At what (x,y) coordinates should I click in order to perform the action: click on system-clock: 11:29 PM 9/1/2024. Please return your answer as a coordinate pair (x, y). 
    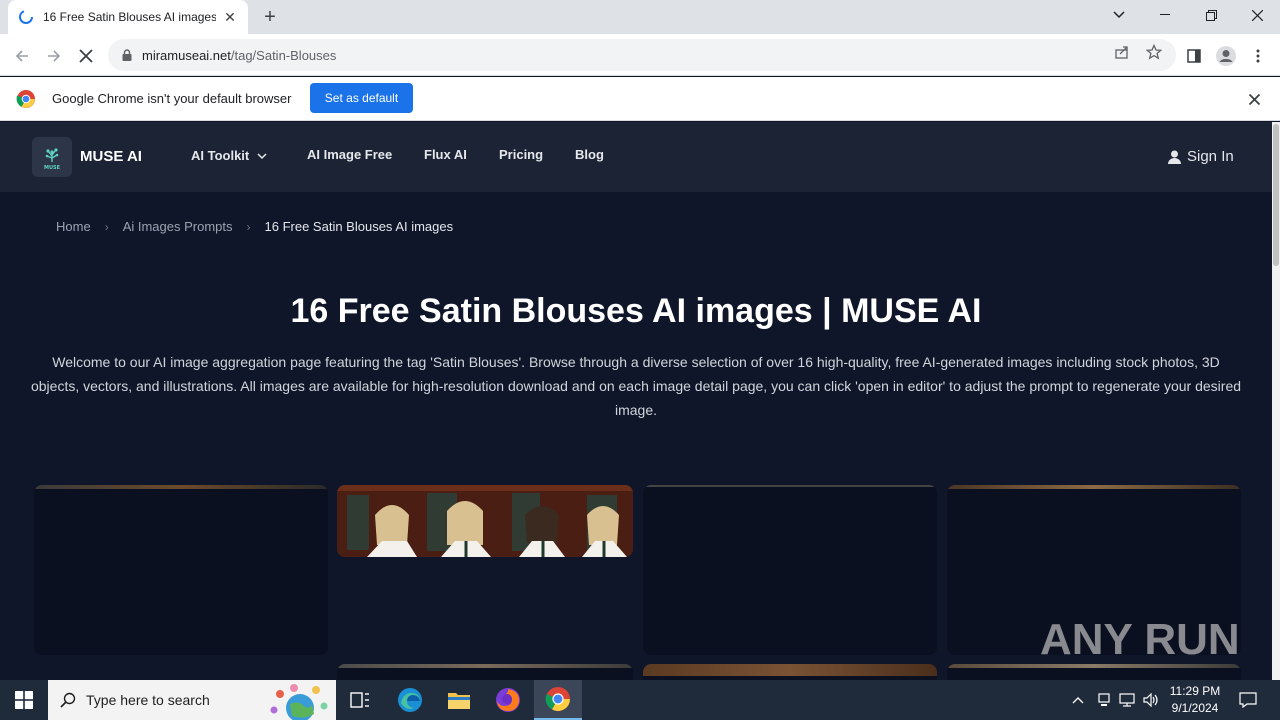
    Looking at the image, I should click on (1195, 700).